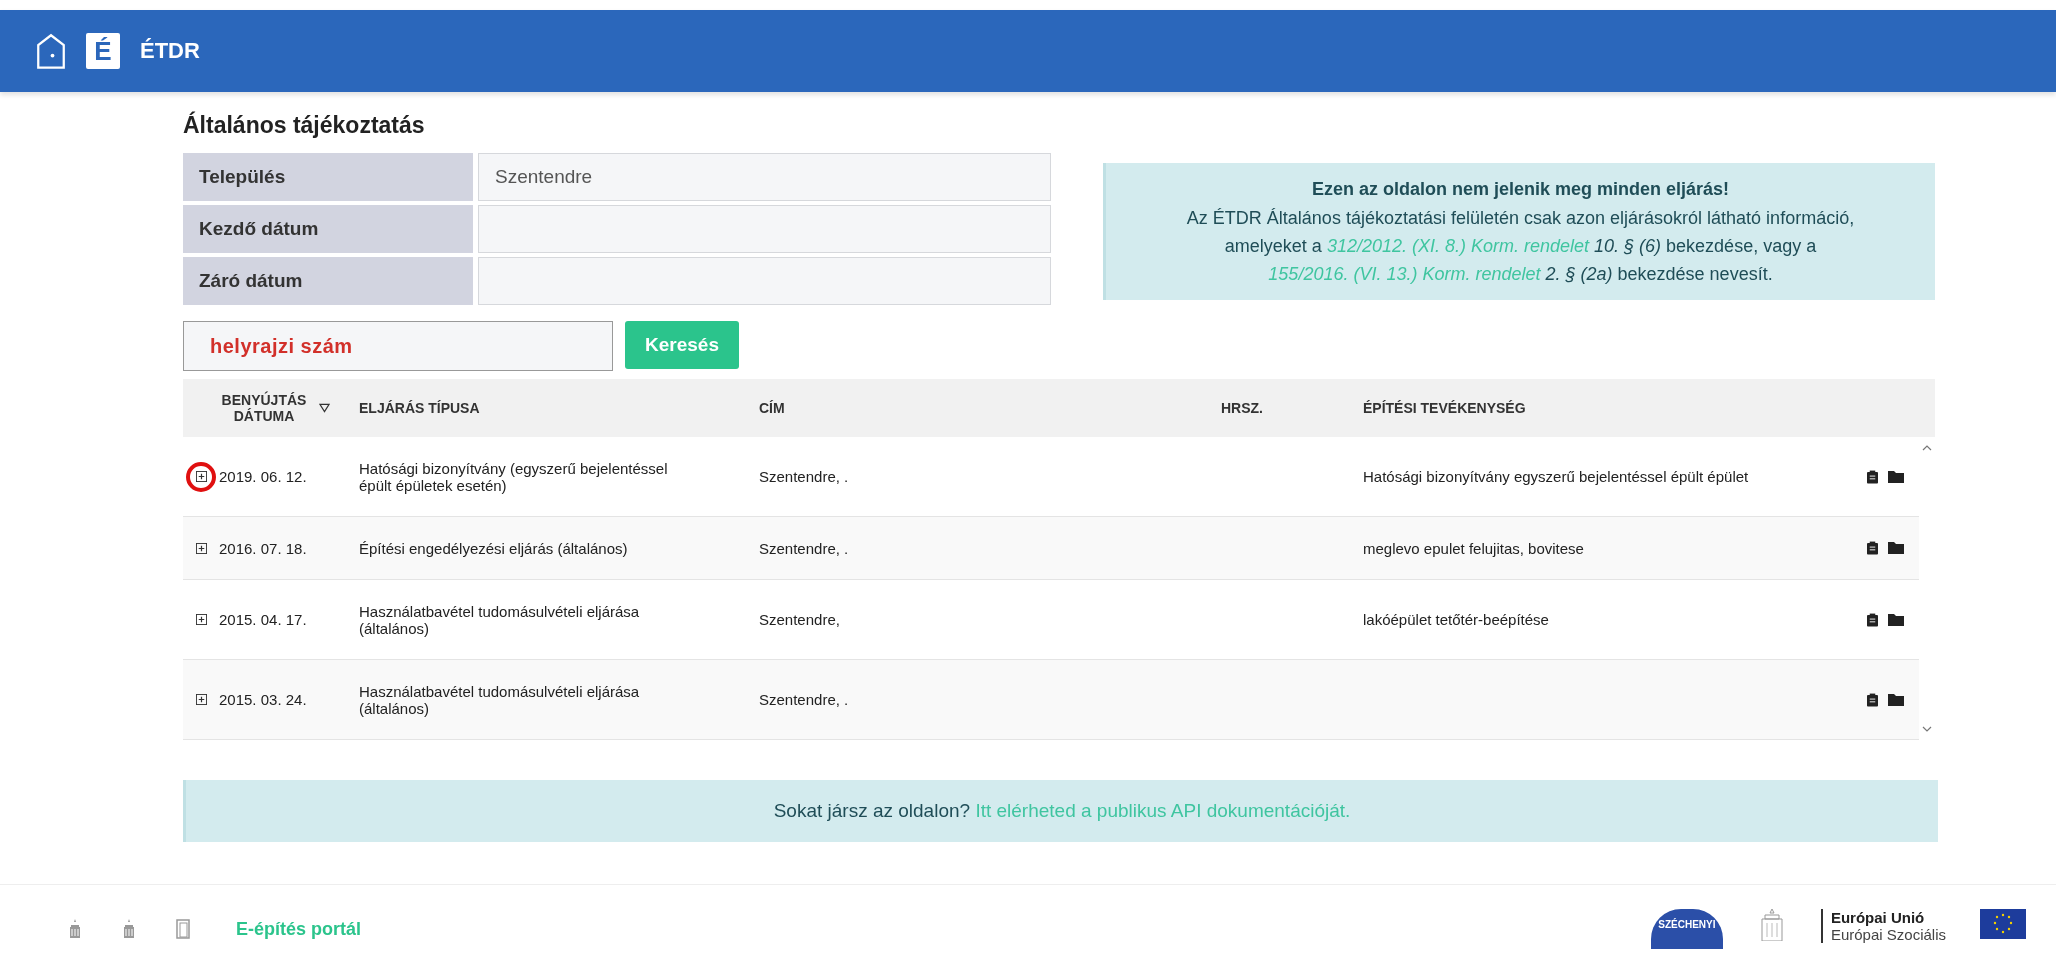 This screenshot has width=2056, height=953. Describe the element at coordinates (263, 699) in the screenshot. I see `table-cell: 2015. 03. 24.` at that location.